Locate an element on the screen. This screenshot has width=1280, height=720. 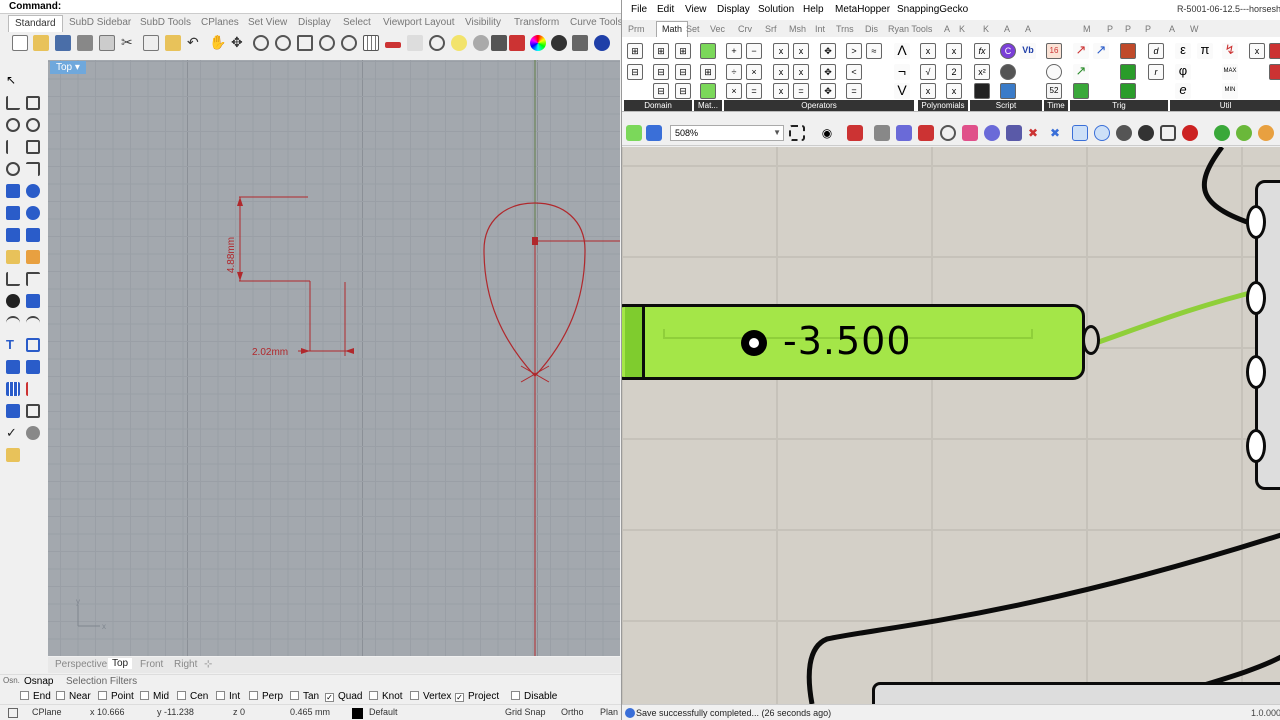
osnap-perp: Perp is located at coordinates (266, 696).